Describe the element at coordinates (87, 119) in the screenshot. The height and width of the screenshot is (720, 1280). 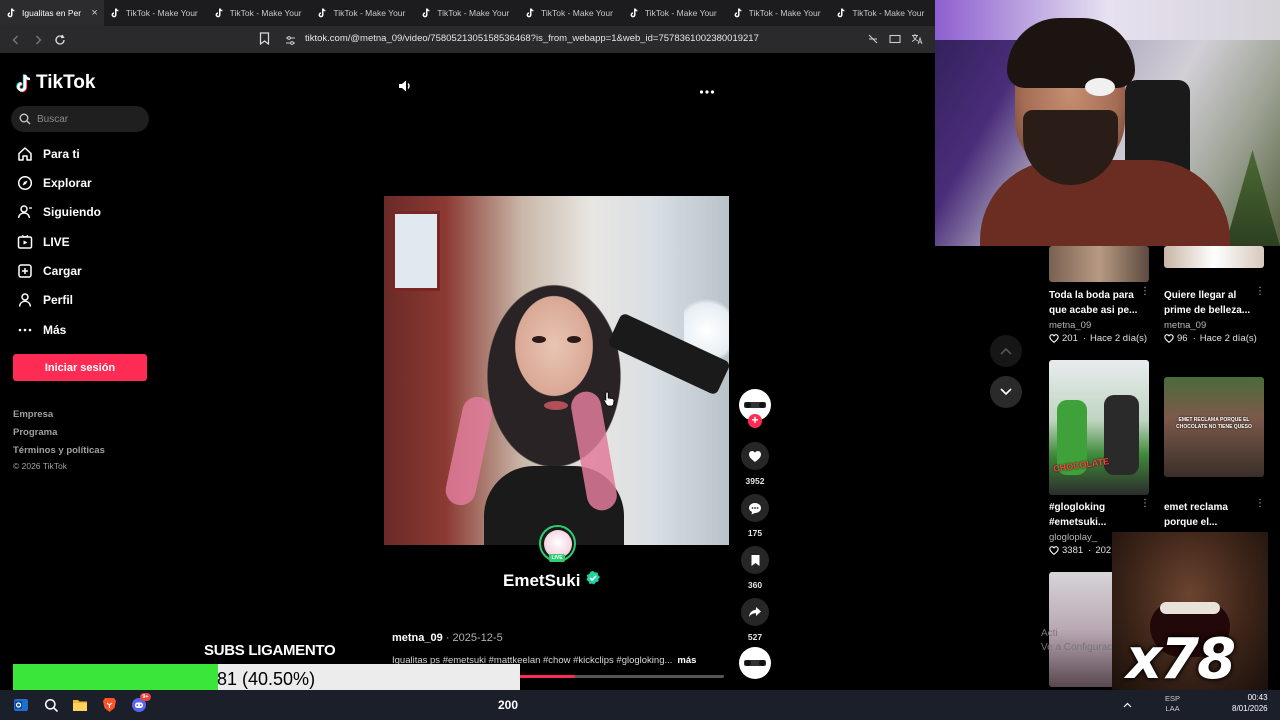
I see `search-input` at that location.